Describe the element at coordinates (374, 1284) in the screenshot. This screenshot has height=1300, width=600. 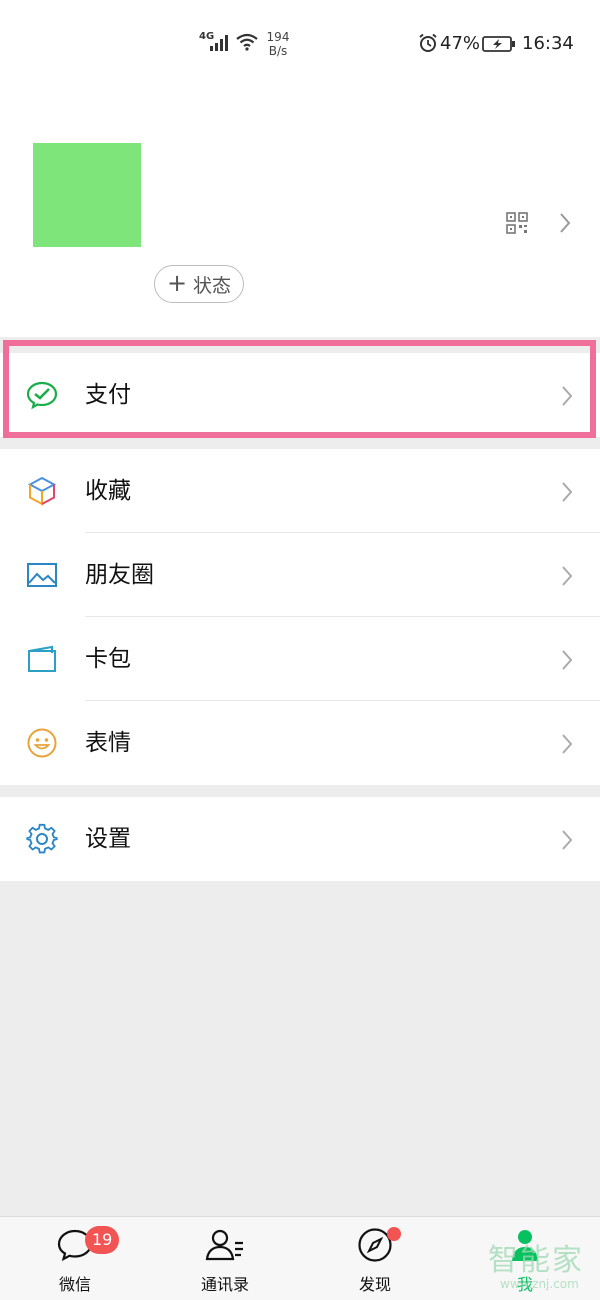
I see `tab-label-discover: 发现` at that location.